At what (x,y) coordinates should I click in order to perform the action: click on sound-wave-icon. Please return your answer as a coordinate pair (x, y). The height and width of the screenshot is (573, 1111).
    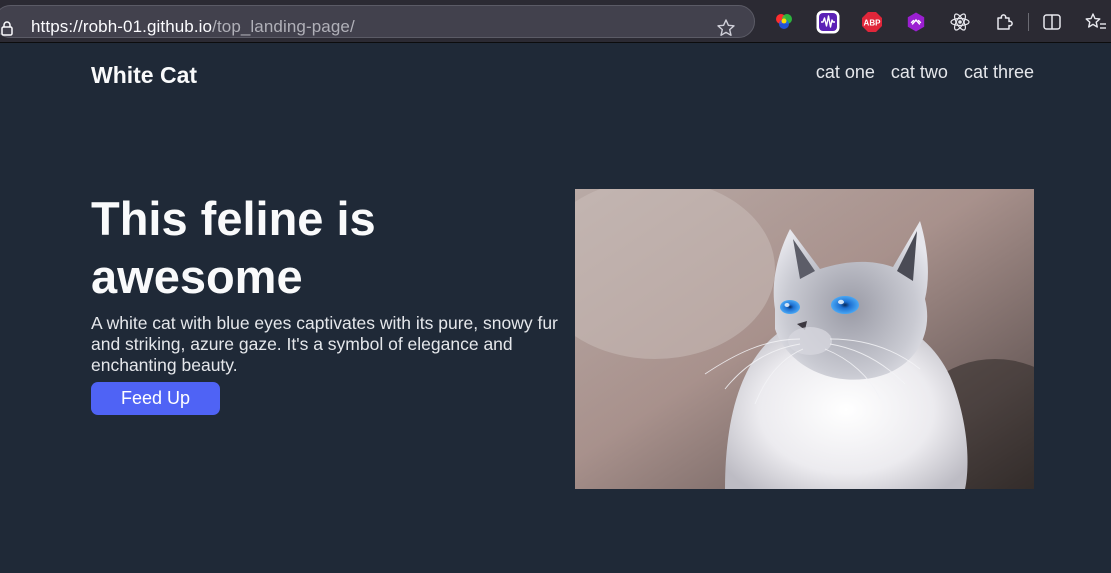
    Looking at the image, I should click on (828, 22).